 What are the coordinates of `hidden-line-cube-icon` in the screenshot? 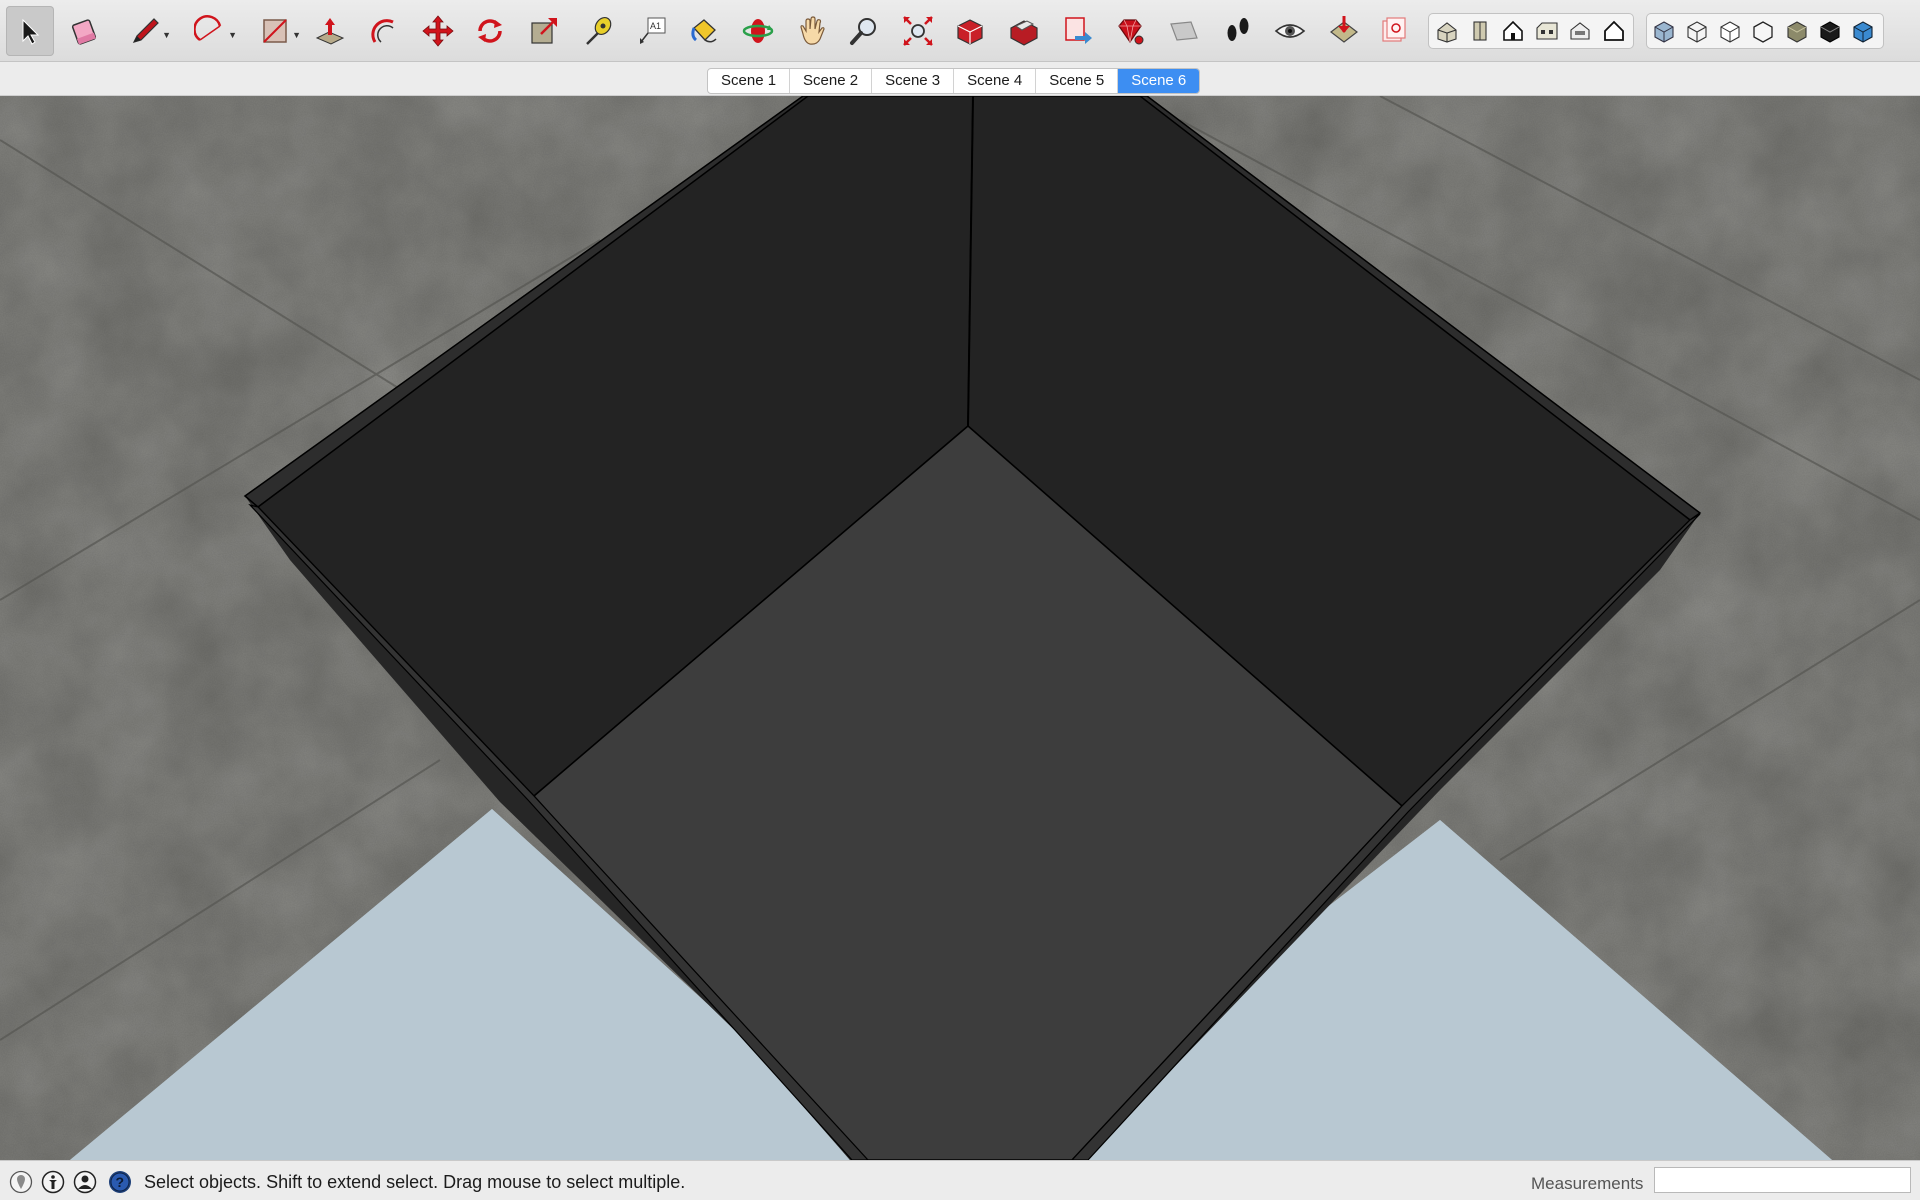 It's located at (1730, 32).